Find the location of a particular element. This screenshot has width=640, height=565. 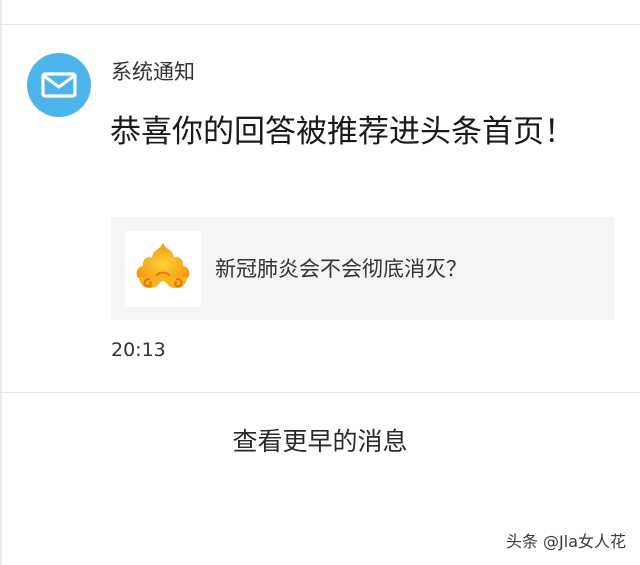

mail-icon is located at coordinates (59, 85).